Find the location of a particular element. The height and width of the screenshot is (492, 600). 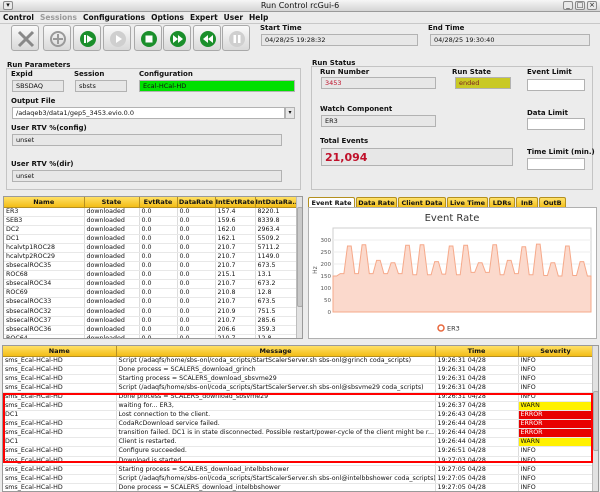

component-row: sbsecalROC36 downloaded 0.0 0.0 206.6 359.3 is located at coordinates (150, 330).